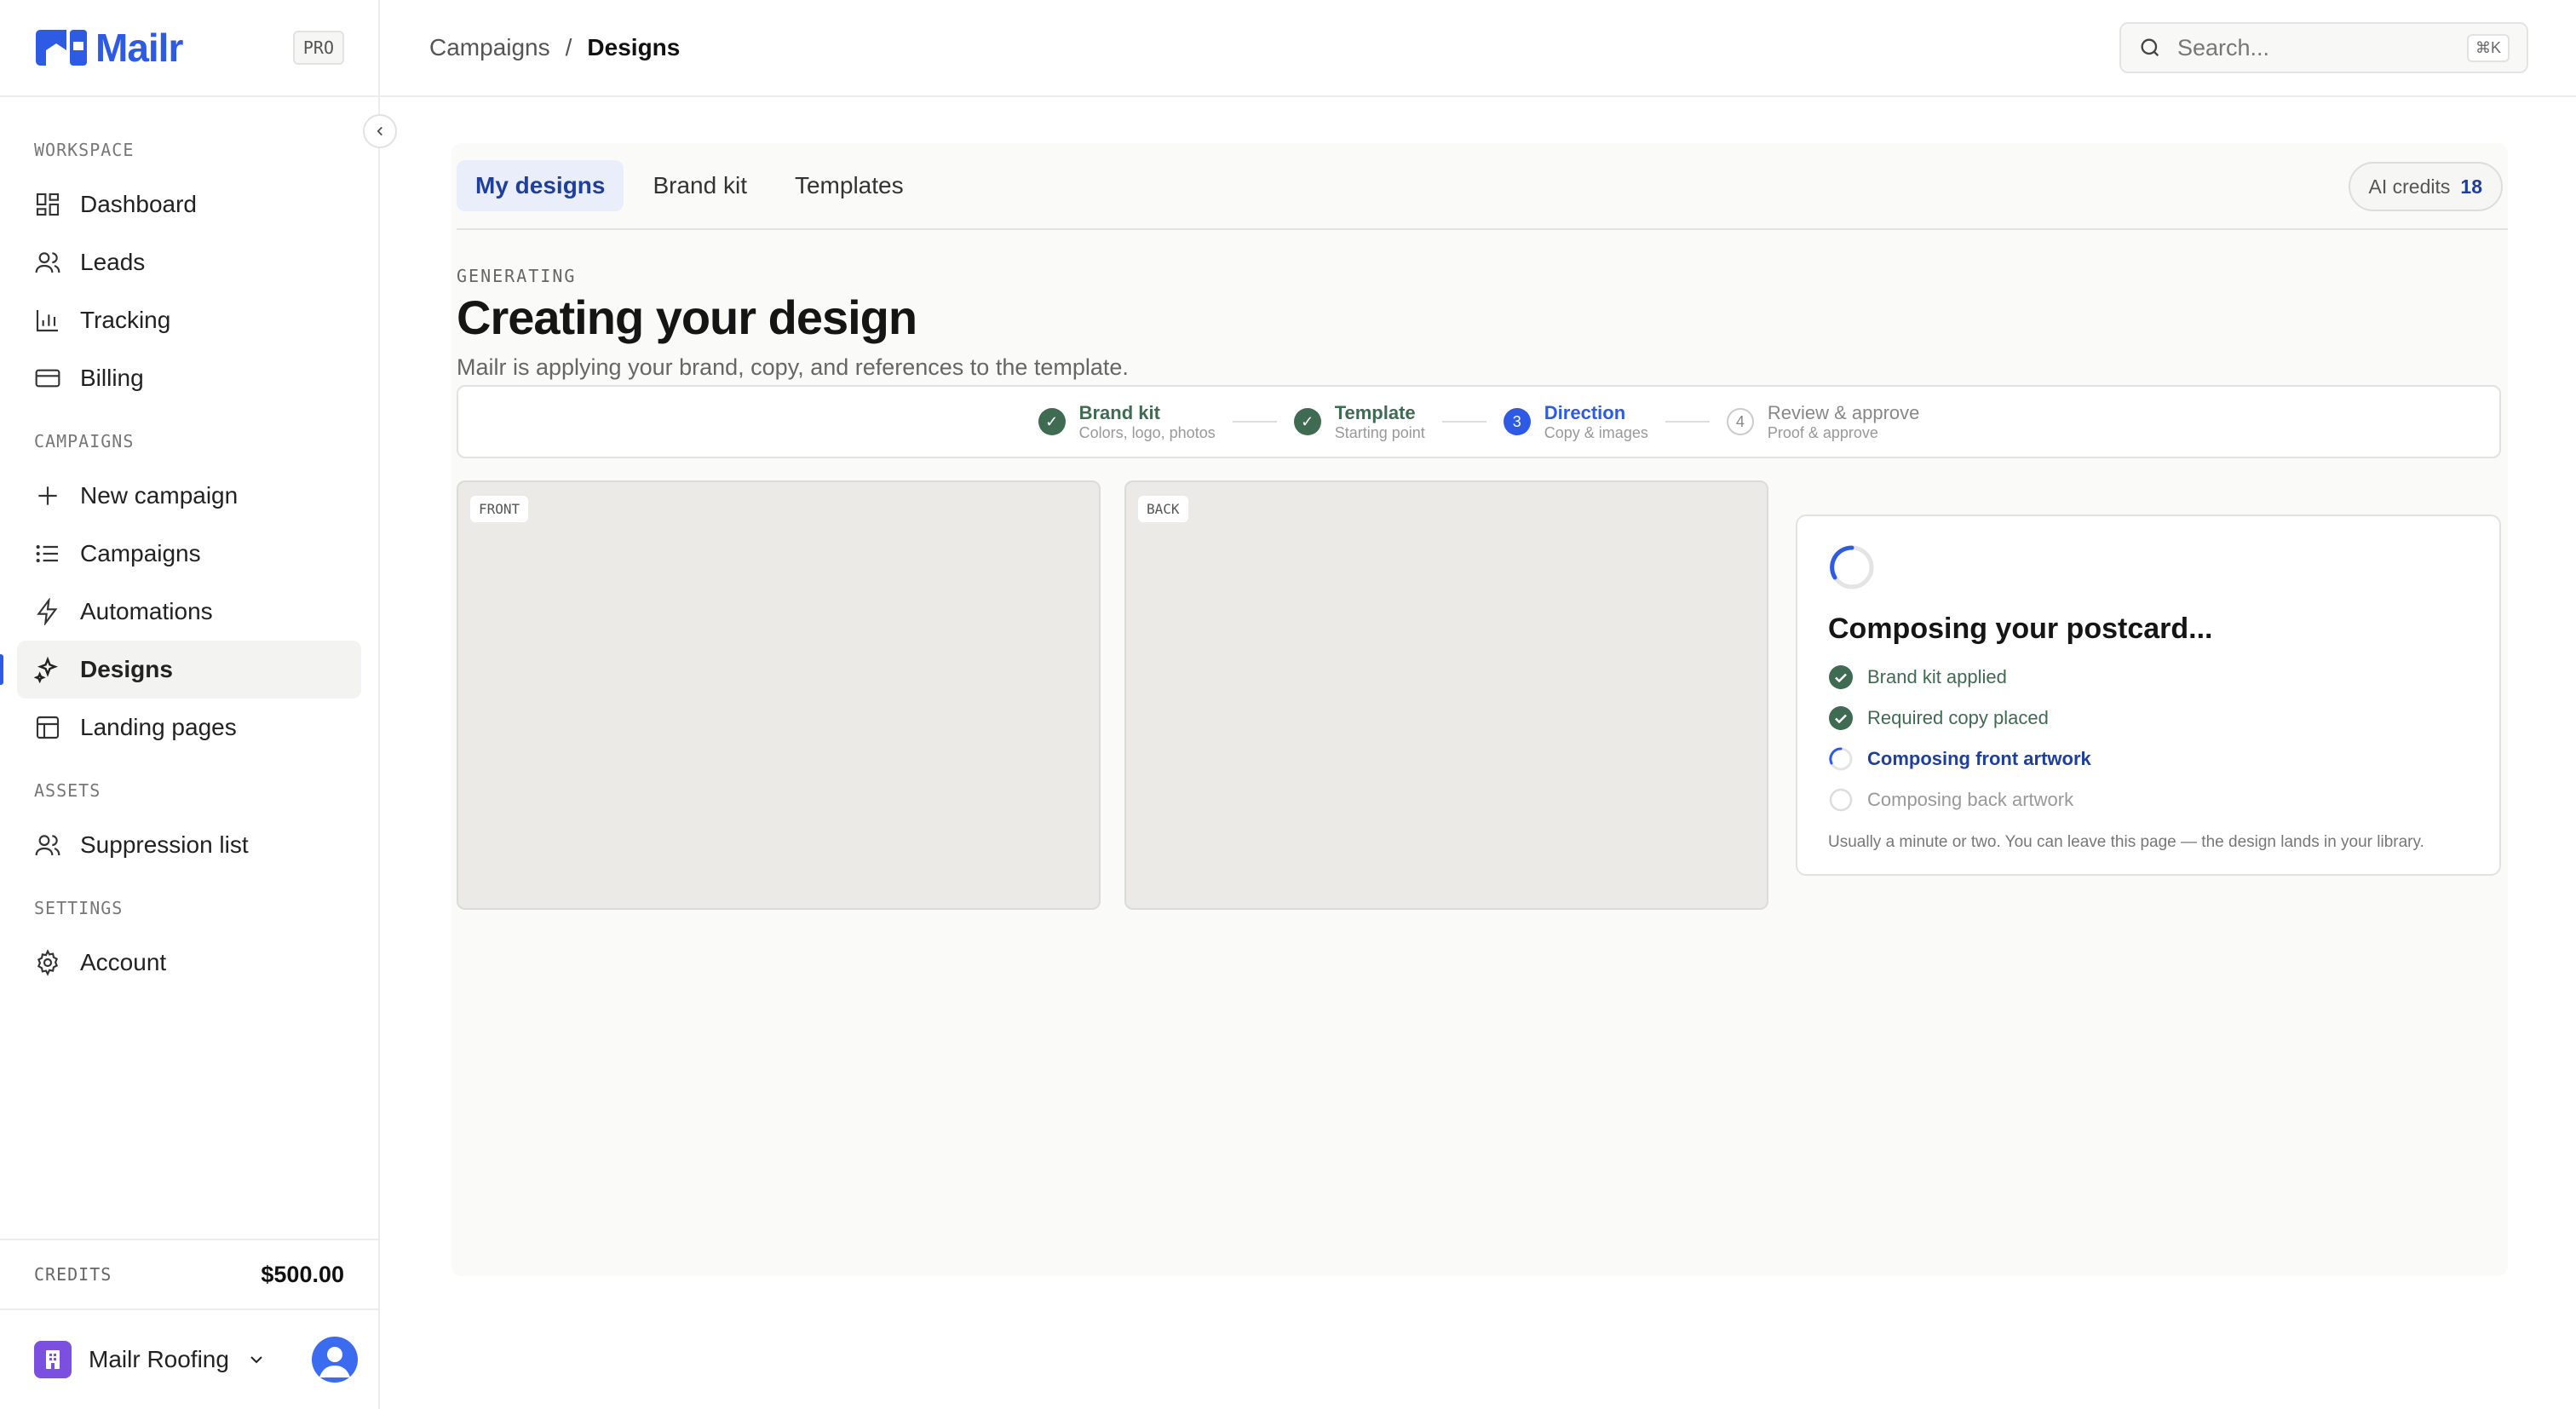 This screenshot has width=2576, height=1409. Describe the element at coordinates (1147, 432) in the screenshot. I see `step-subtitle: Colors, logo, photos` at that location.